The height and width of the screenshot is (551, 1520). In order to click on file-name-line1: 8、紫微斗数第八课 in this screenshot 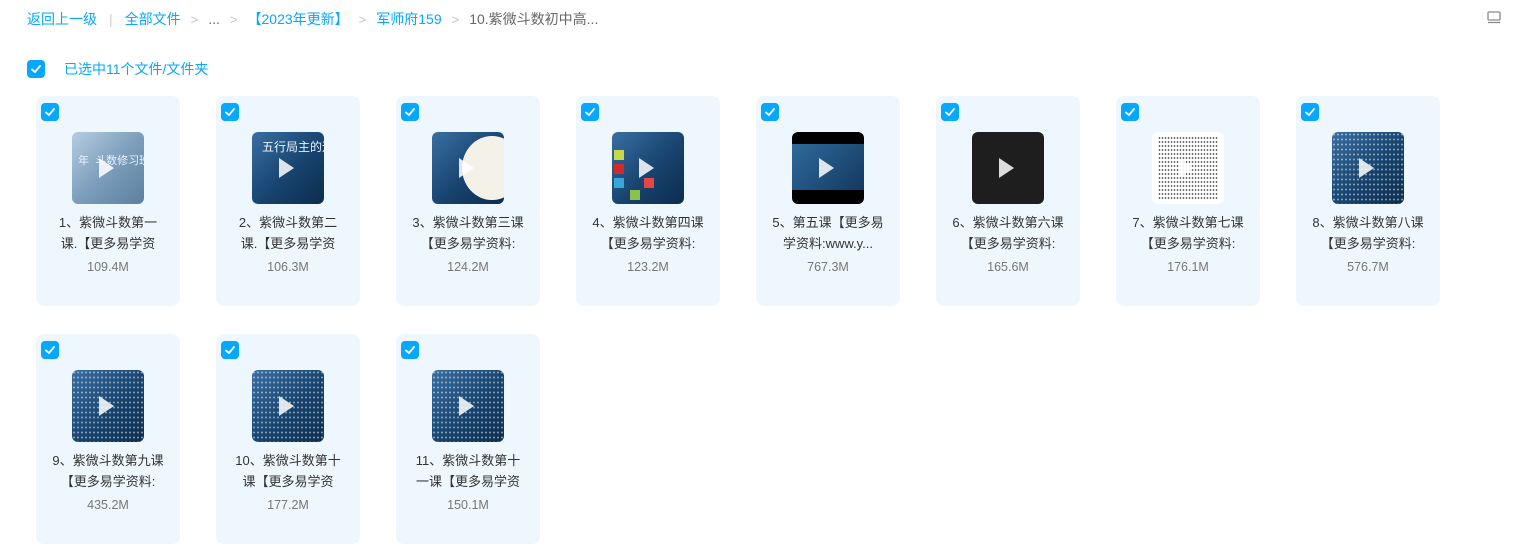, I will do `click(1368, 222)`.